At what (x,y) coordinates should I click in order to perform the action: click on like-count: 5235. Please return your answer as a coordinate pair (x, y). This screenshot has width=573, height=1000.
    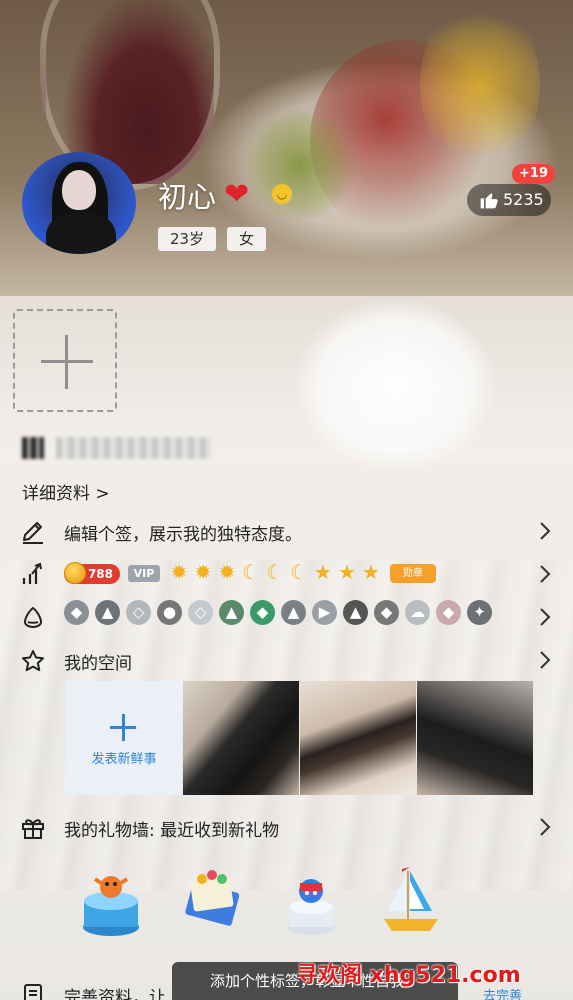
    Looking at the image, I should click on (523, 199).